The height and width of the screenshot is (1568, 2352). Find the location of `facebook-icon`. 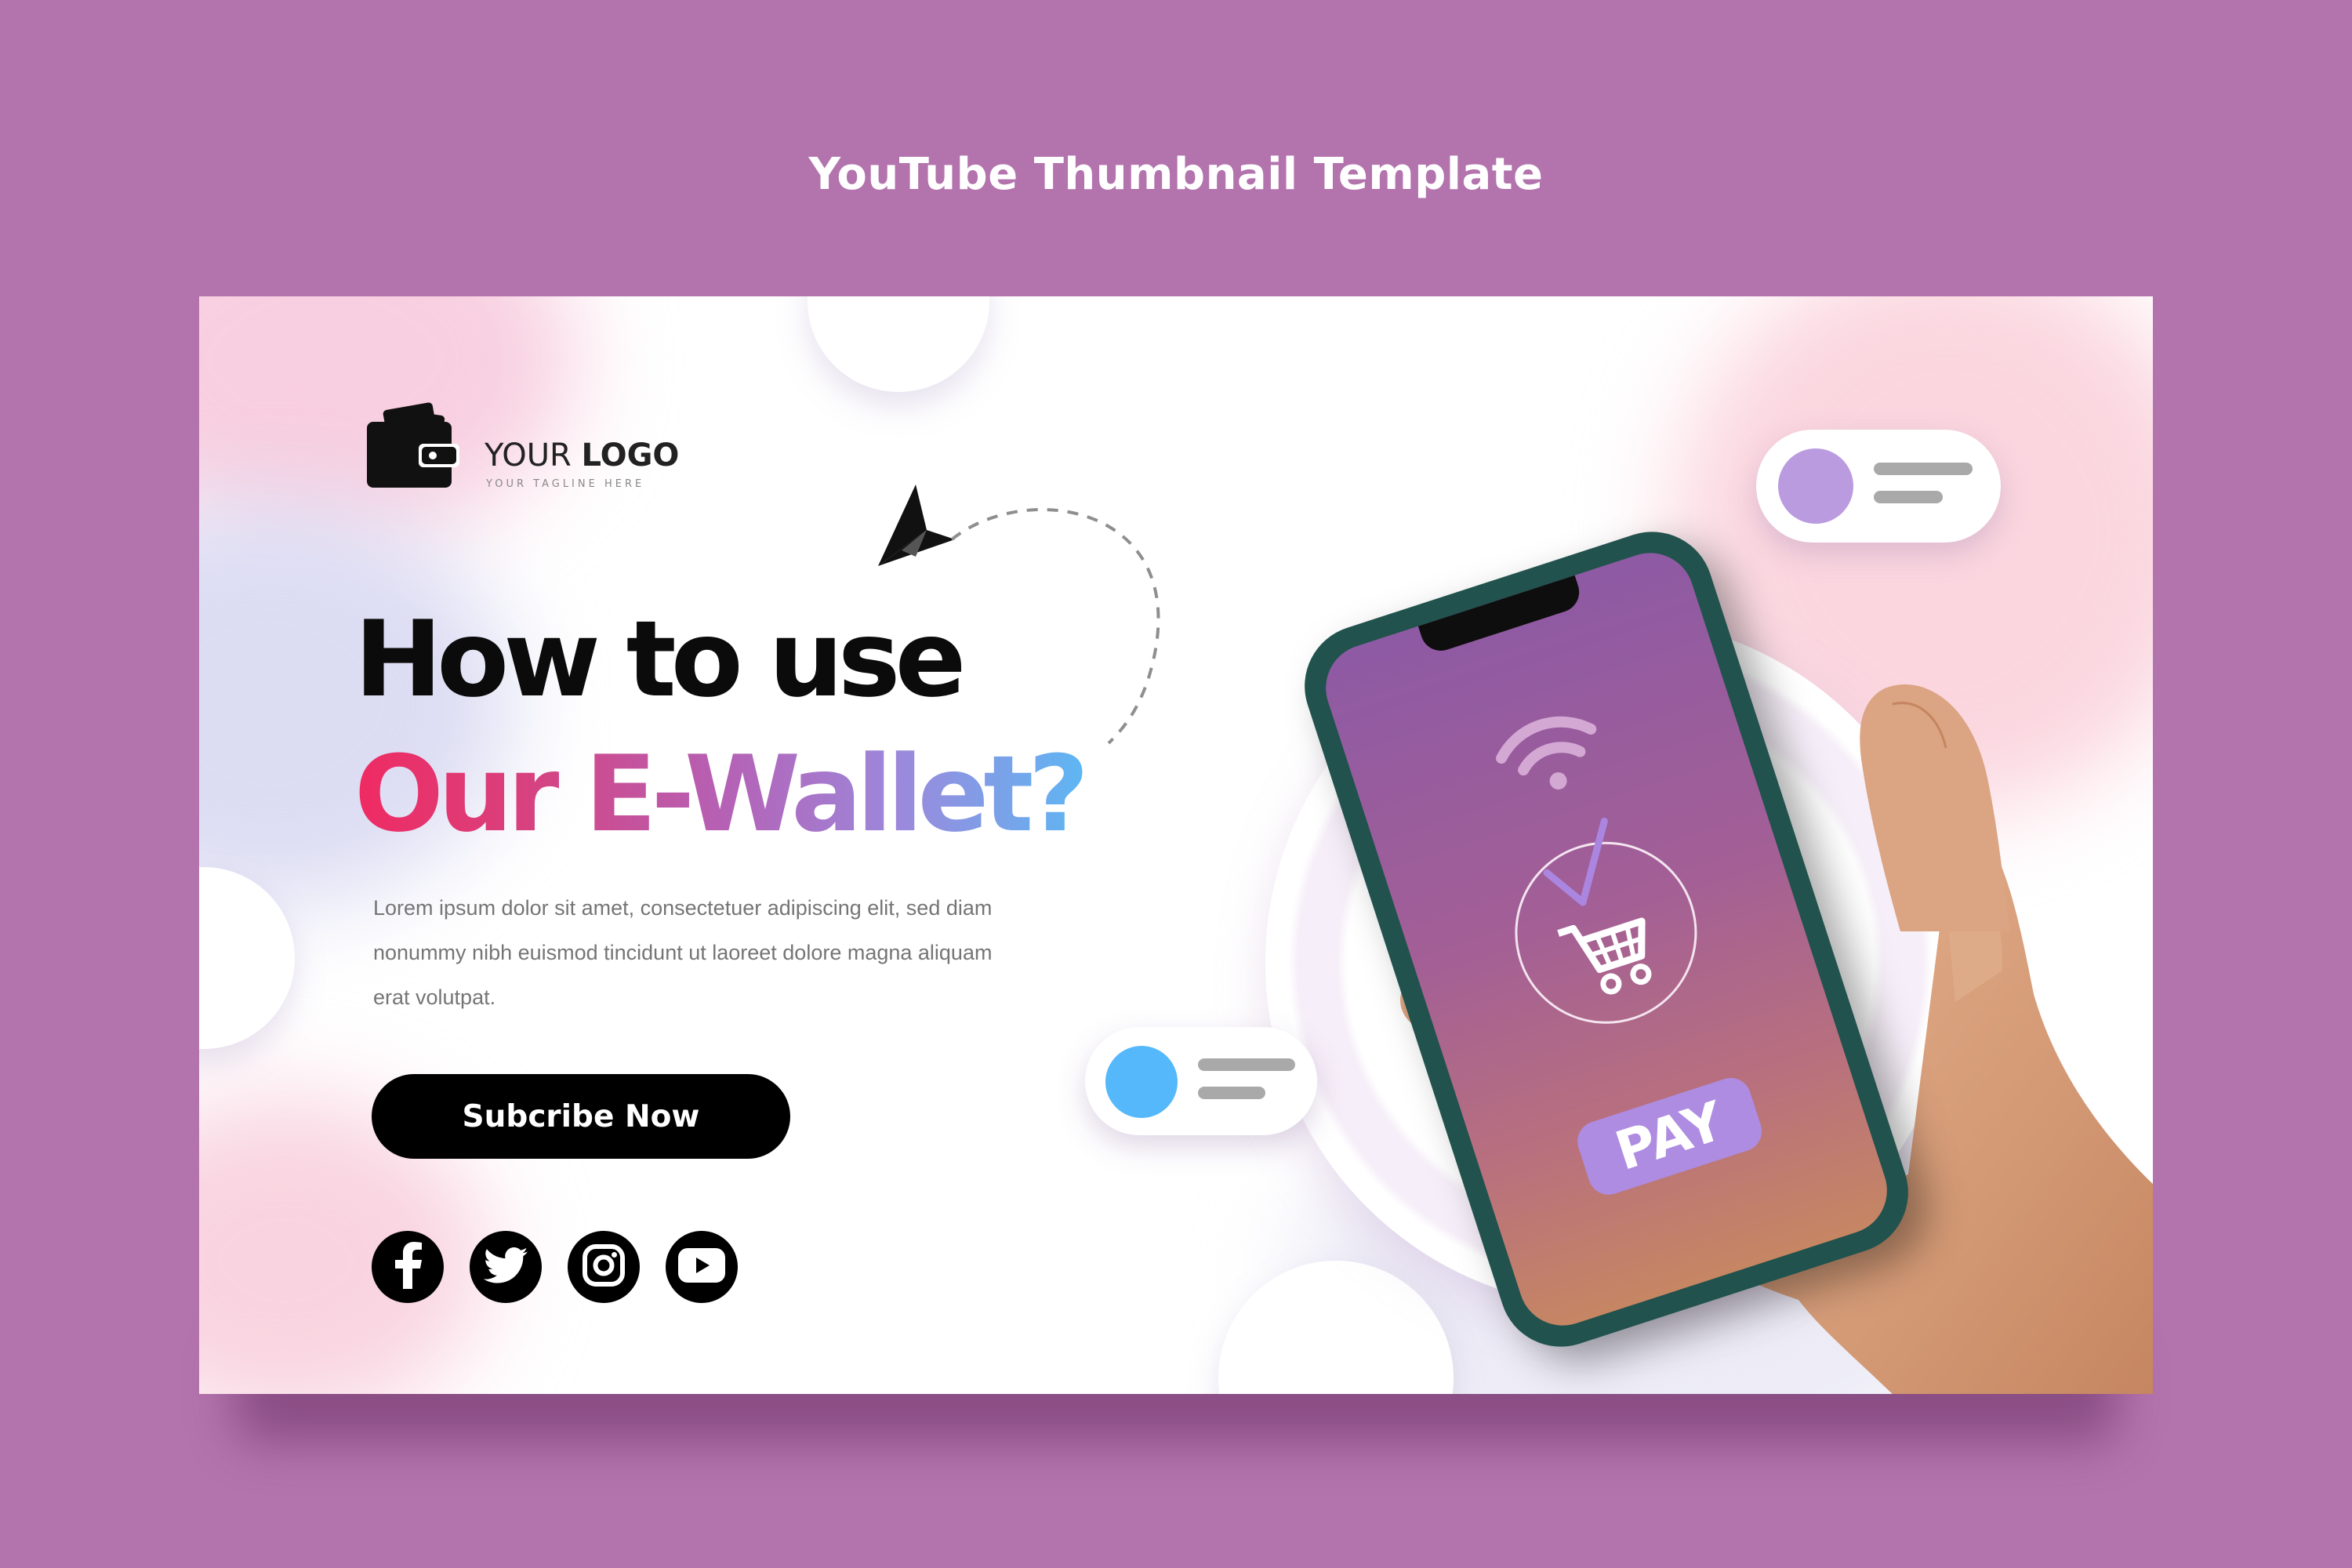

facebook-icon is located at coordinates (407, 1267).